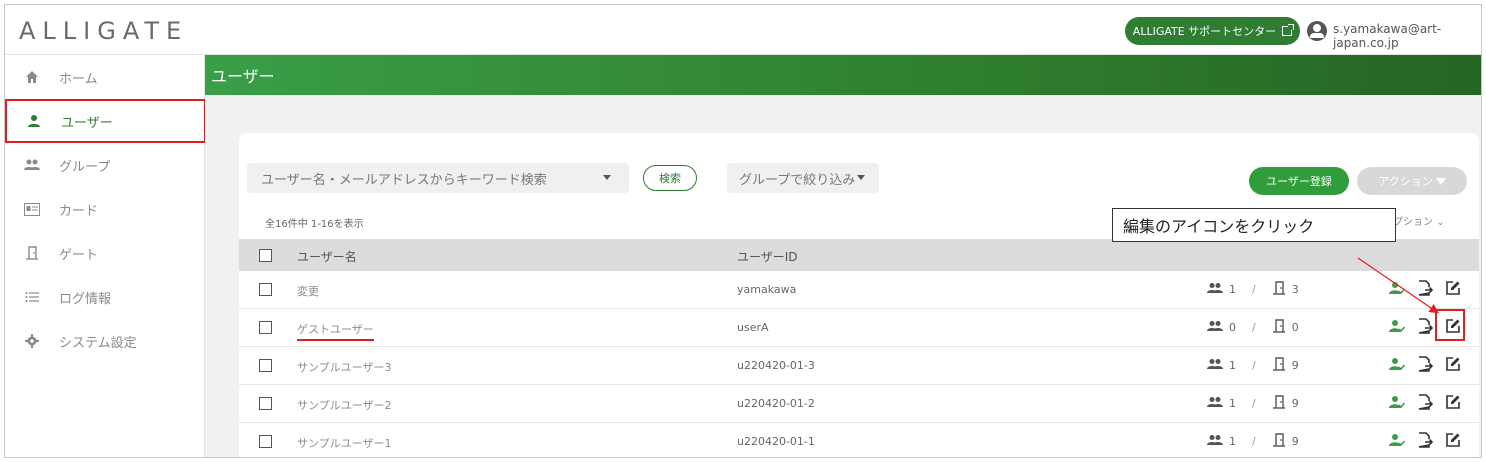  What do you see at coordinates (776, 403) in the screenshot?
I see `user-id: u220420-01-2` at bounding box center [776, 403].